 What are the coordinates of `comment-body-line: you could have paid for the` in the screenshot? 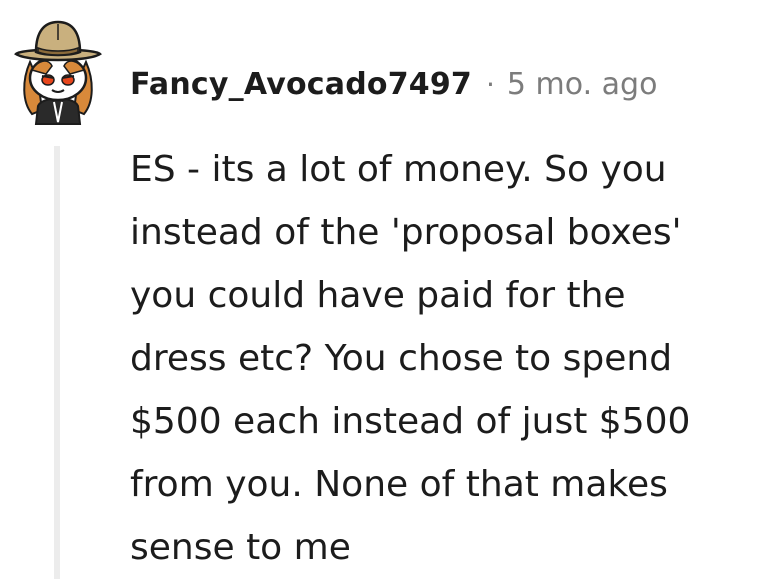 It's located at (378, 295).